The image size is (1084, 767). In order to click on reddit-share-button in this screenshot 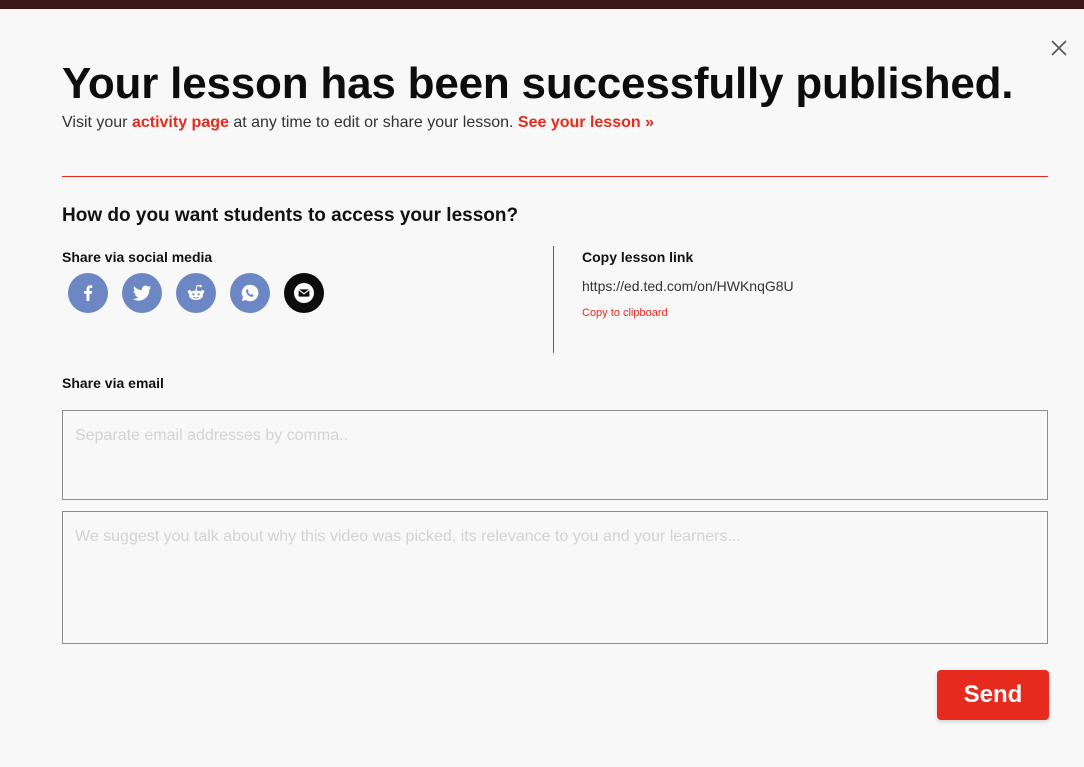, I will do `click(196, 293)`.